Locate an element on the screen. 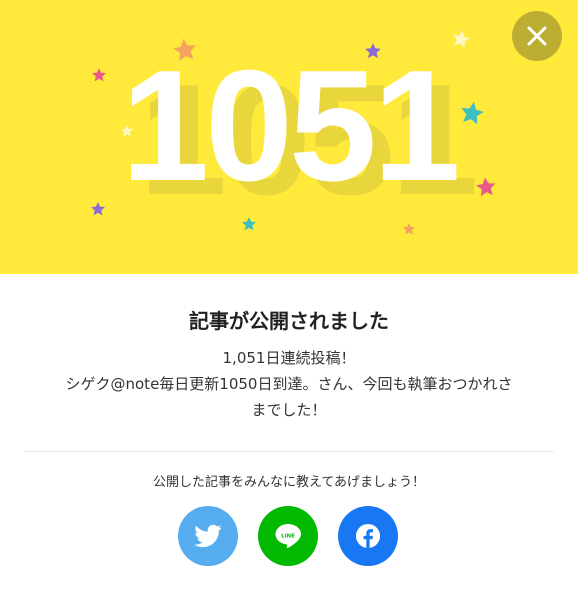  divider is located at coordinates (289, 451).